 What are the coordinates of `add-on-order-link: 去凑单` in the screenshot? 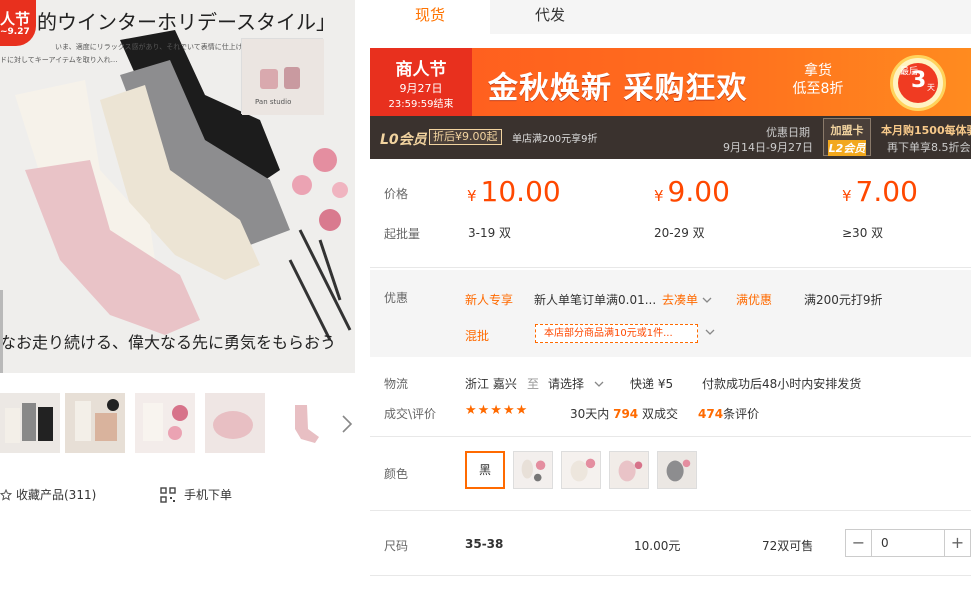 It's located at (687, 299).